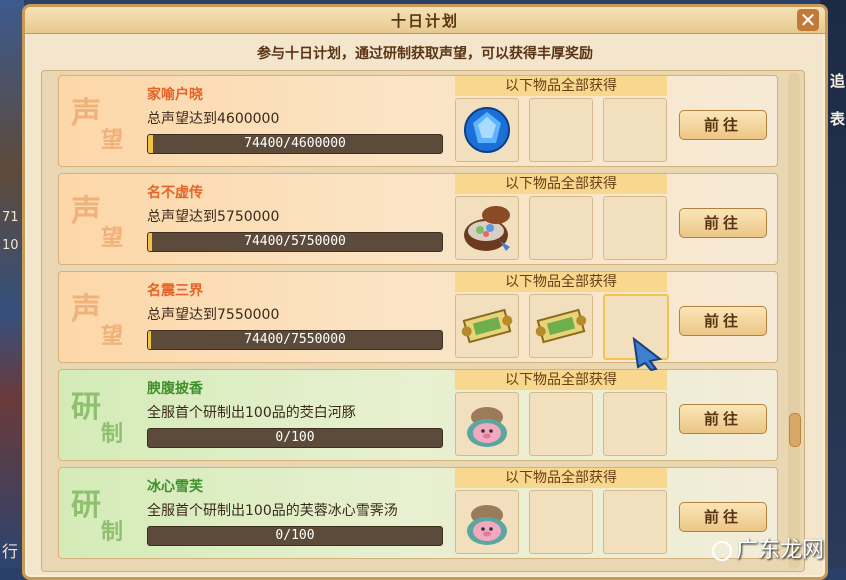 The height and width of the screenshot is (580, 846). Describe the element at coordinates (837, 81) in the screenshot. I see `bg-right-text-1: 追` at that location.